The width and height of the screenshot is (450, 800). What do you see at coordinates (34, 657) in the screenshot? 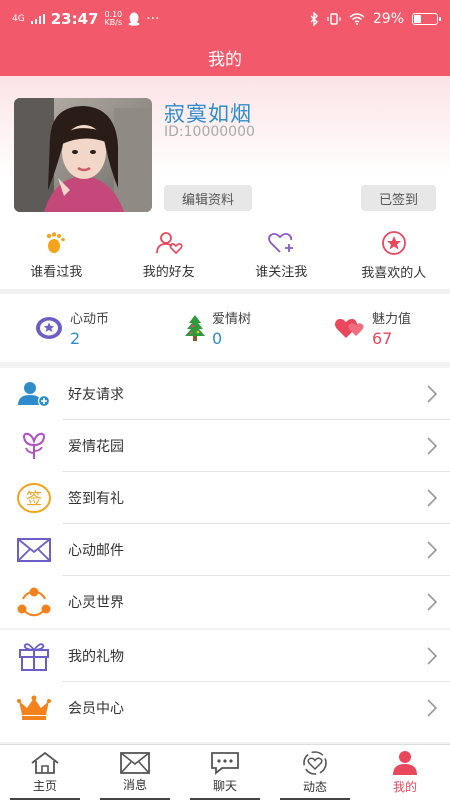
I see `gift-icon` at bounding box center [34, 657].